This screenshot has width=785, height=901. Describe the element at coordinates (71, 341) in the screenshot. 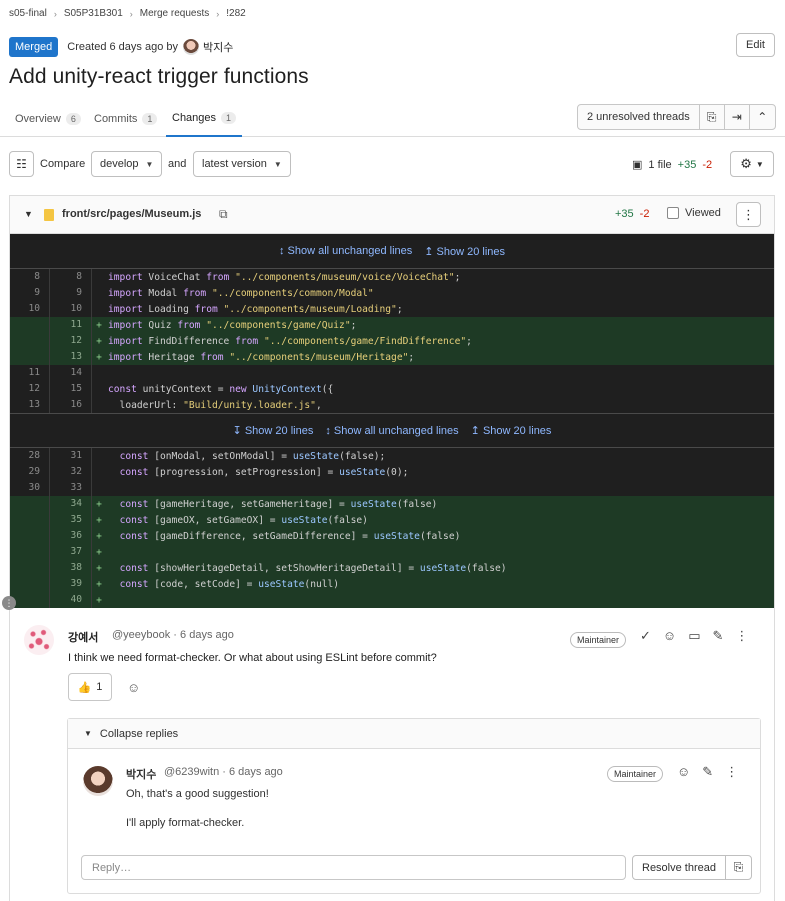

I see `new-line-number: 12` at that location.